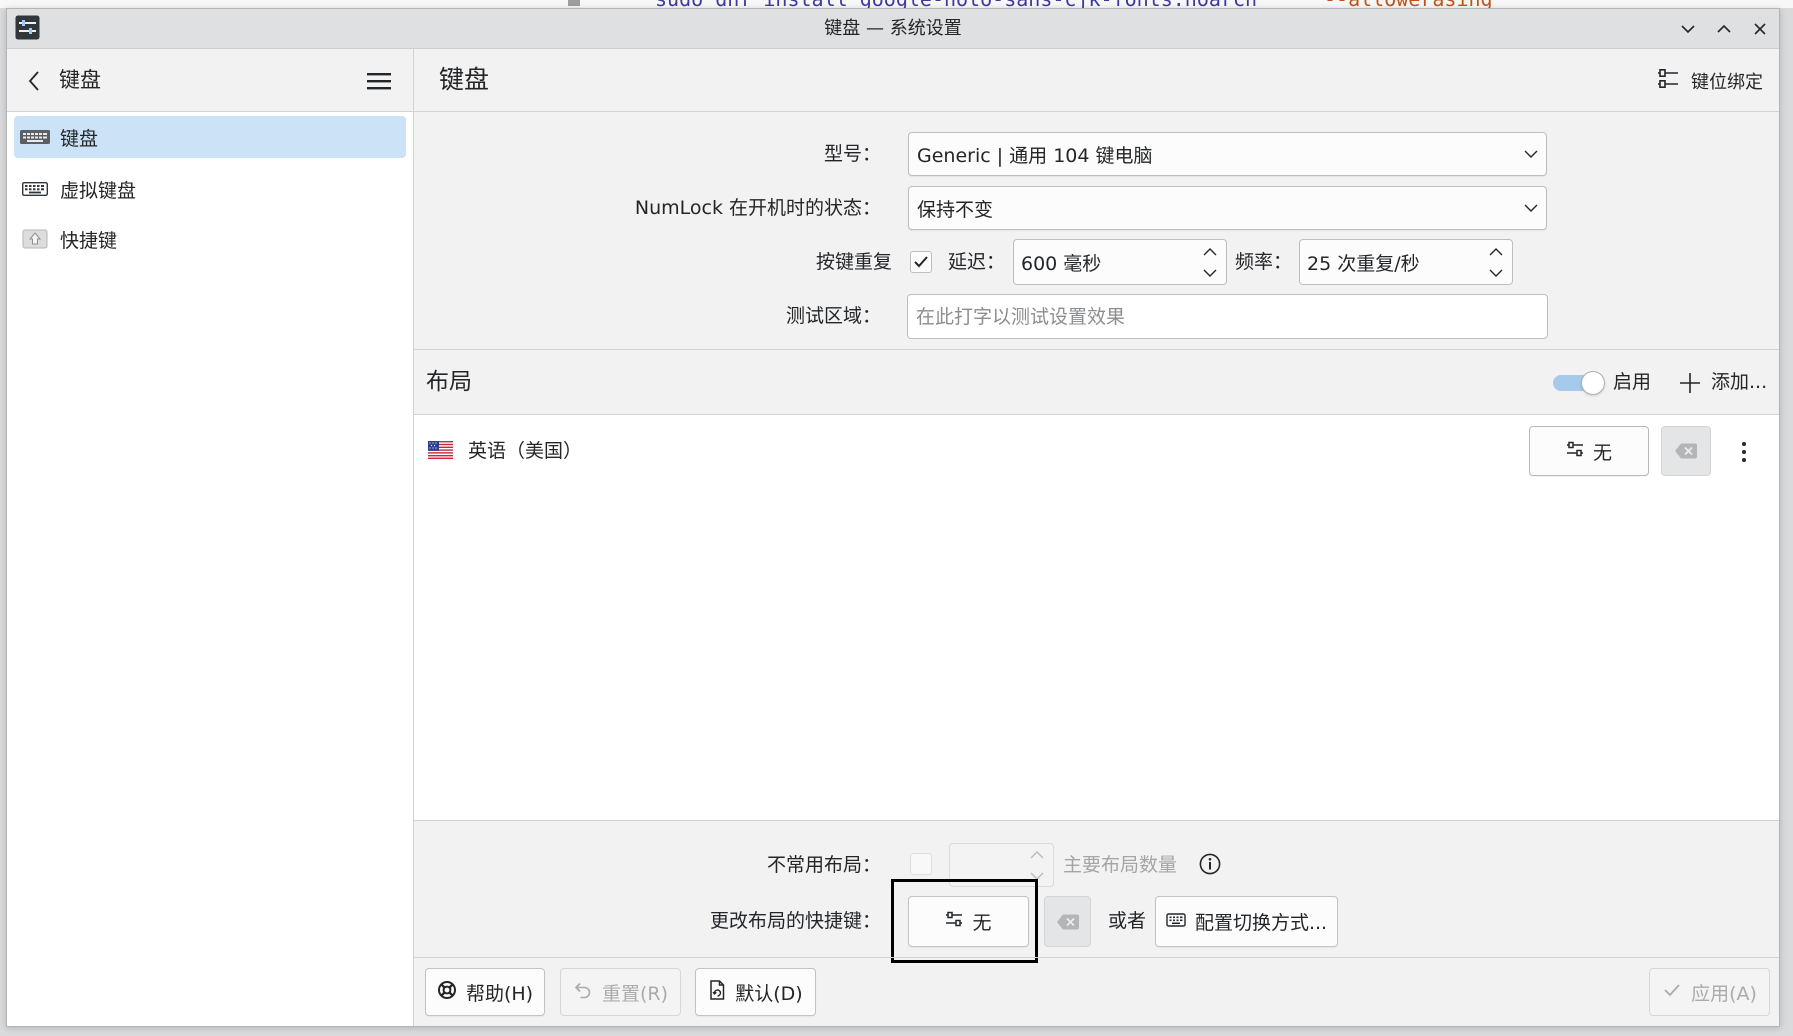  Describe the element at coordinates (525, 451) in the screenshot. I see `layout-name: 英语（美国）` at that location.